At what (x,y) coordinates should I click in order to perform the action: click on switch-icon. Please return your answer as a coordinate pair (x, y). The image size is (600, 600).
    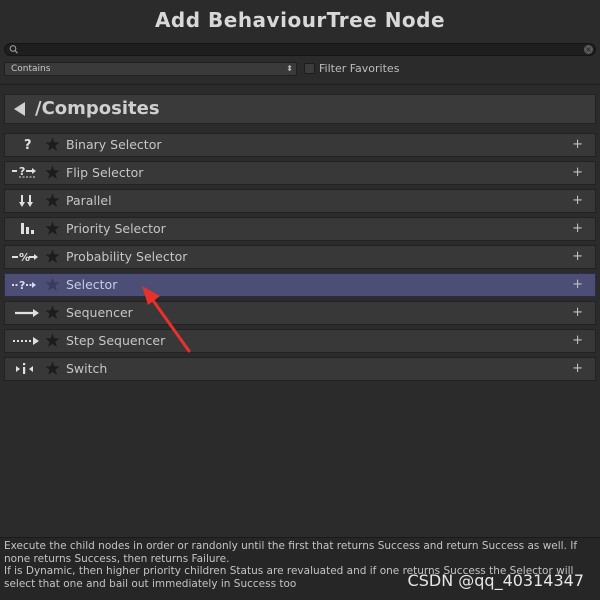
    Looking at the image, I should click on (25, 369).